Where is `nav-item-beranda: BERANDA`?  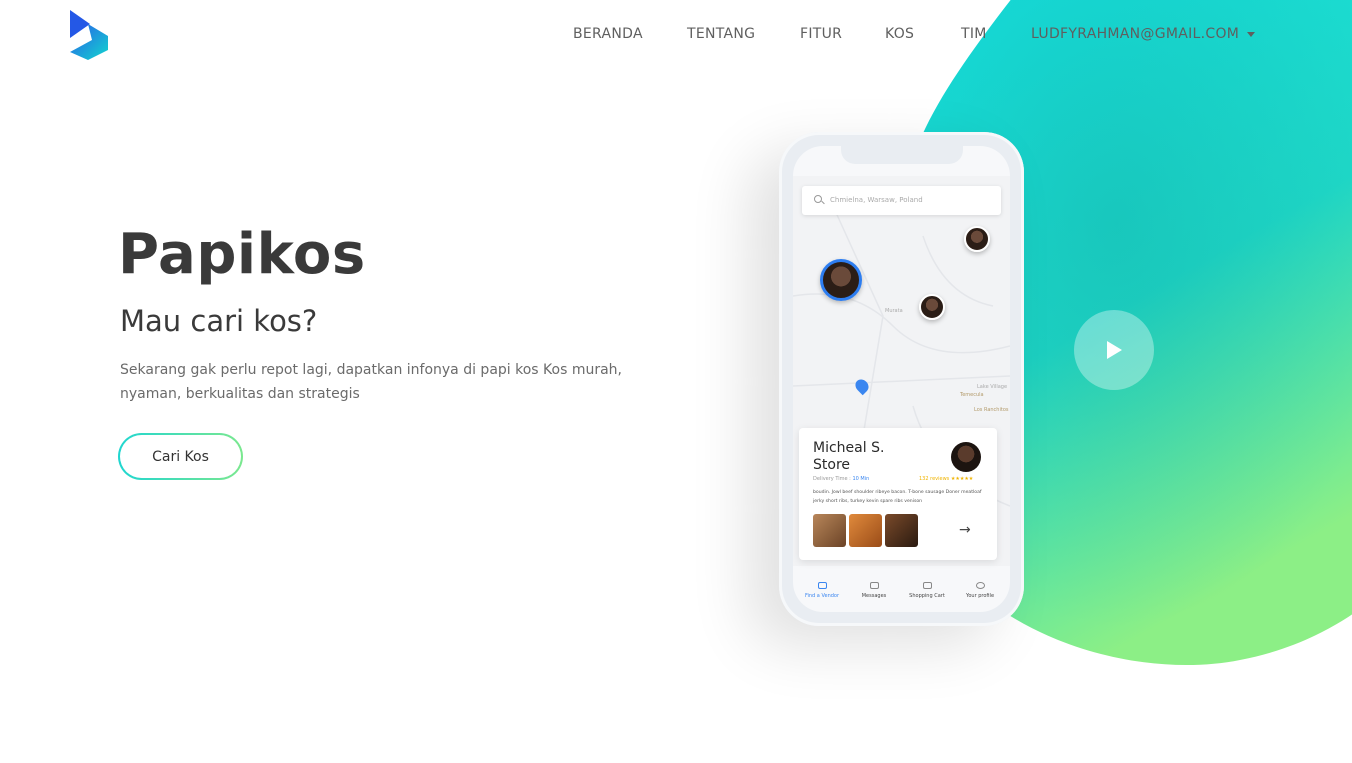
nav-item-beranda: BERANDA is located at coordinates (608, 34).